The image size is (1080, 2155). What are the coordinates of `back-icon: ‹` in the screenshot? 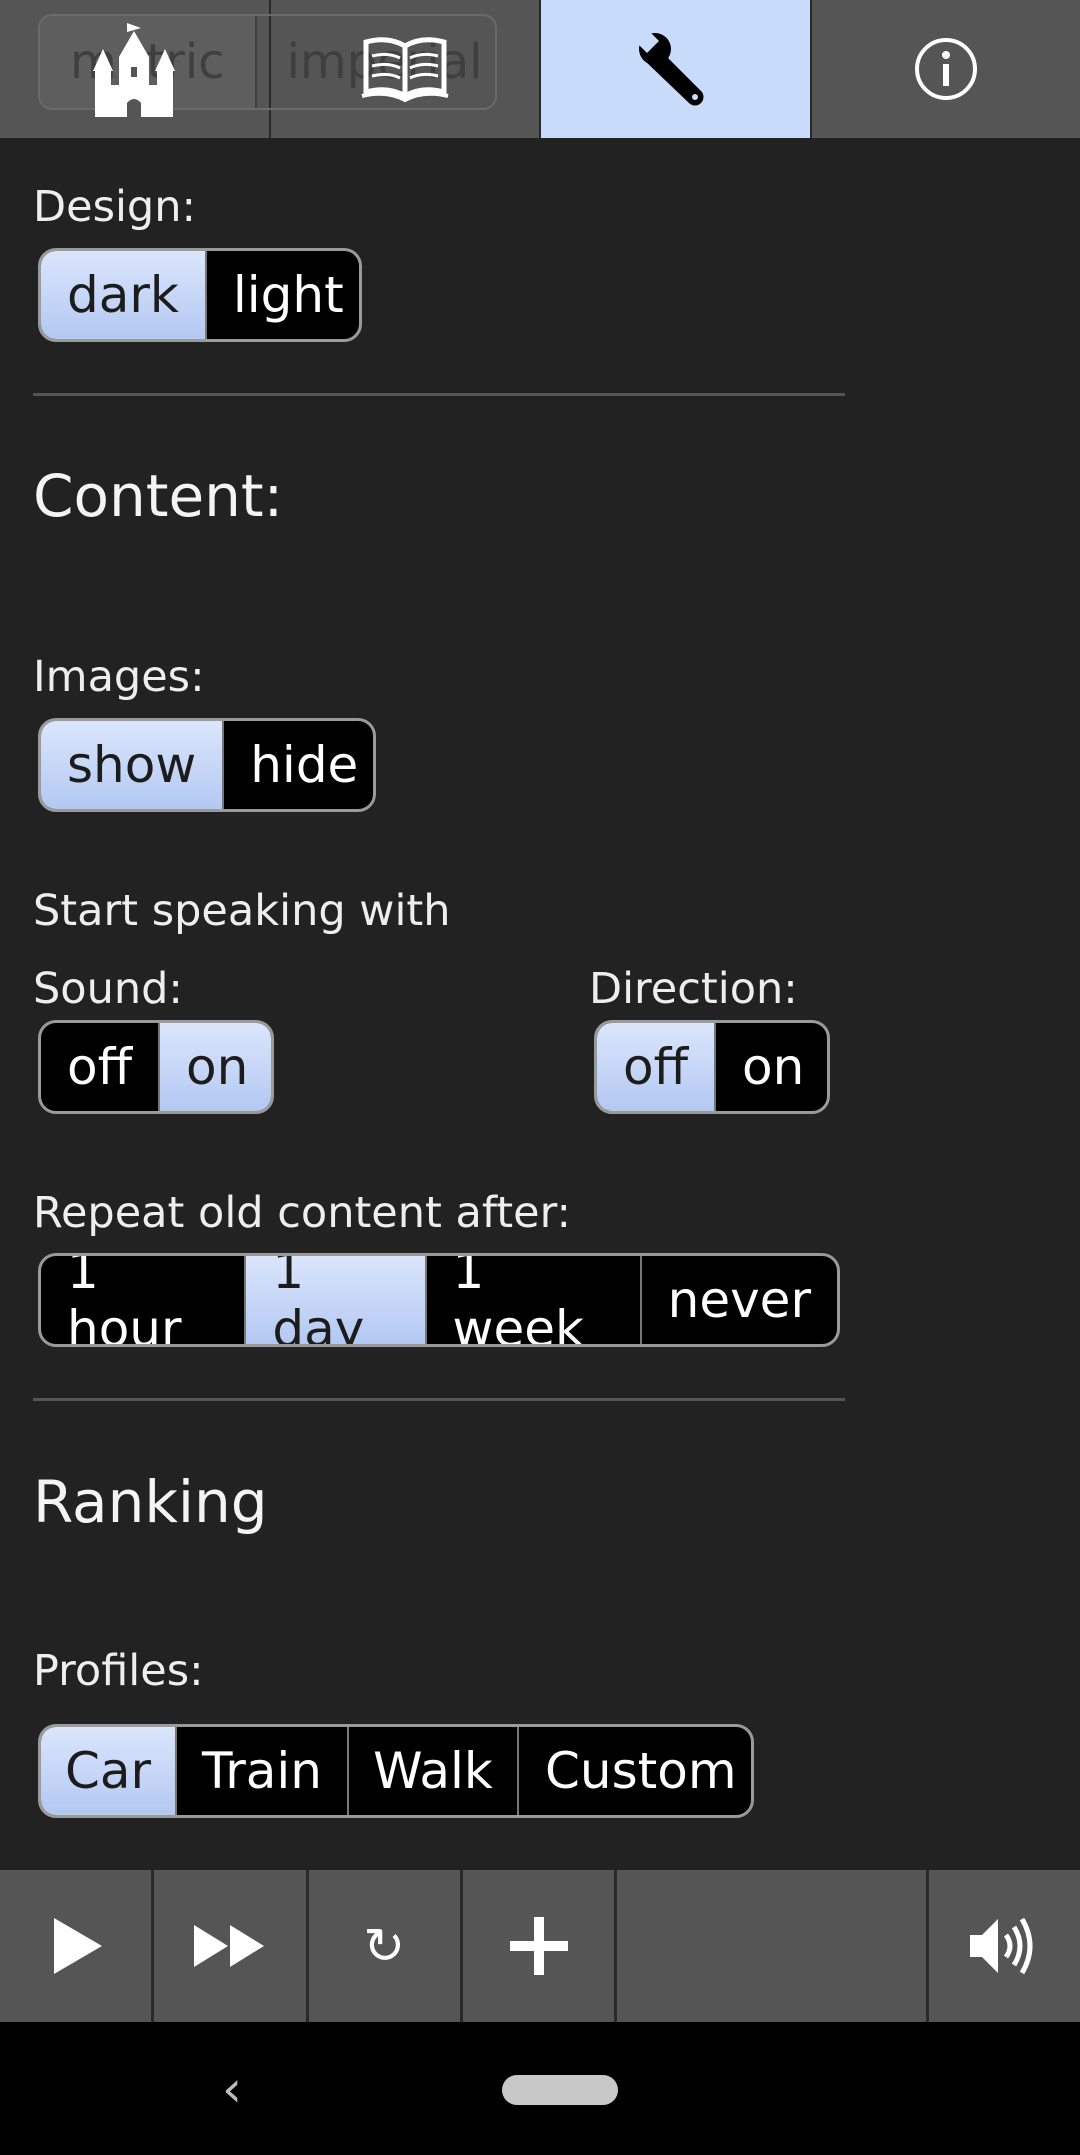 It's located at (232, 2089).